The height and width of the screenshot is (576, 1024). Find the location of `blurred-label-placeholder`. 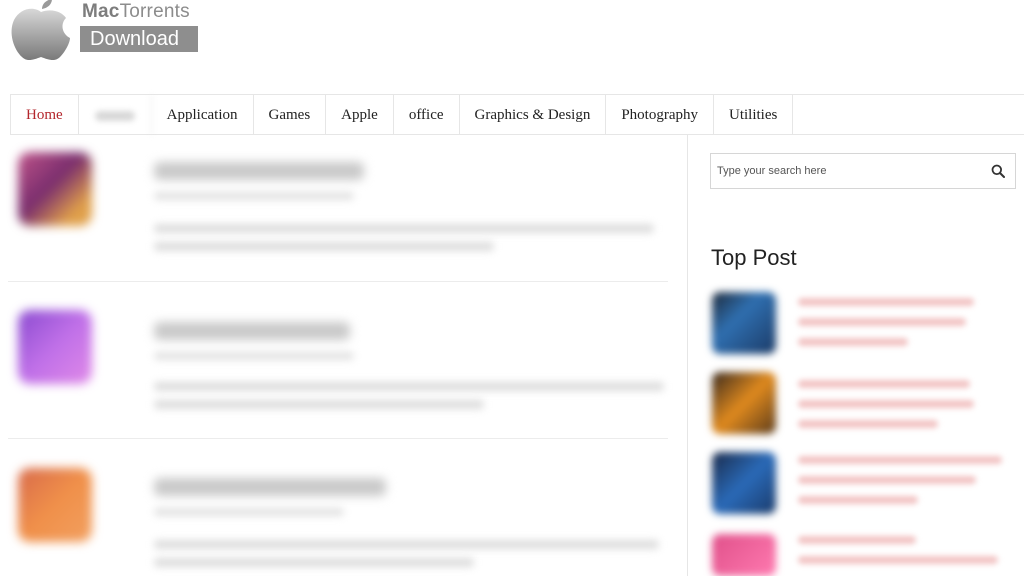

blurred-label-placeholder is located at coordinates (114, 115).